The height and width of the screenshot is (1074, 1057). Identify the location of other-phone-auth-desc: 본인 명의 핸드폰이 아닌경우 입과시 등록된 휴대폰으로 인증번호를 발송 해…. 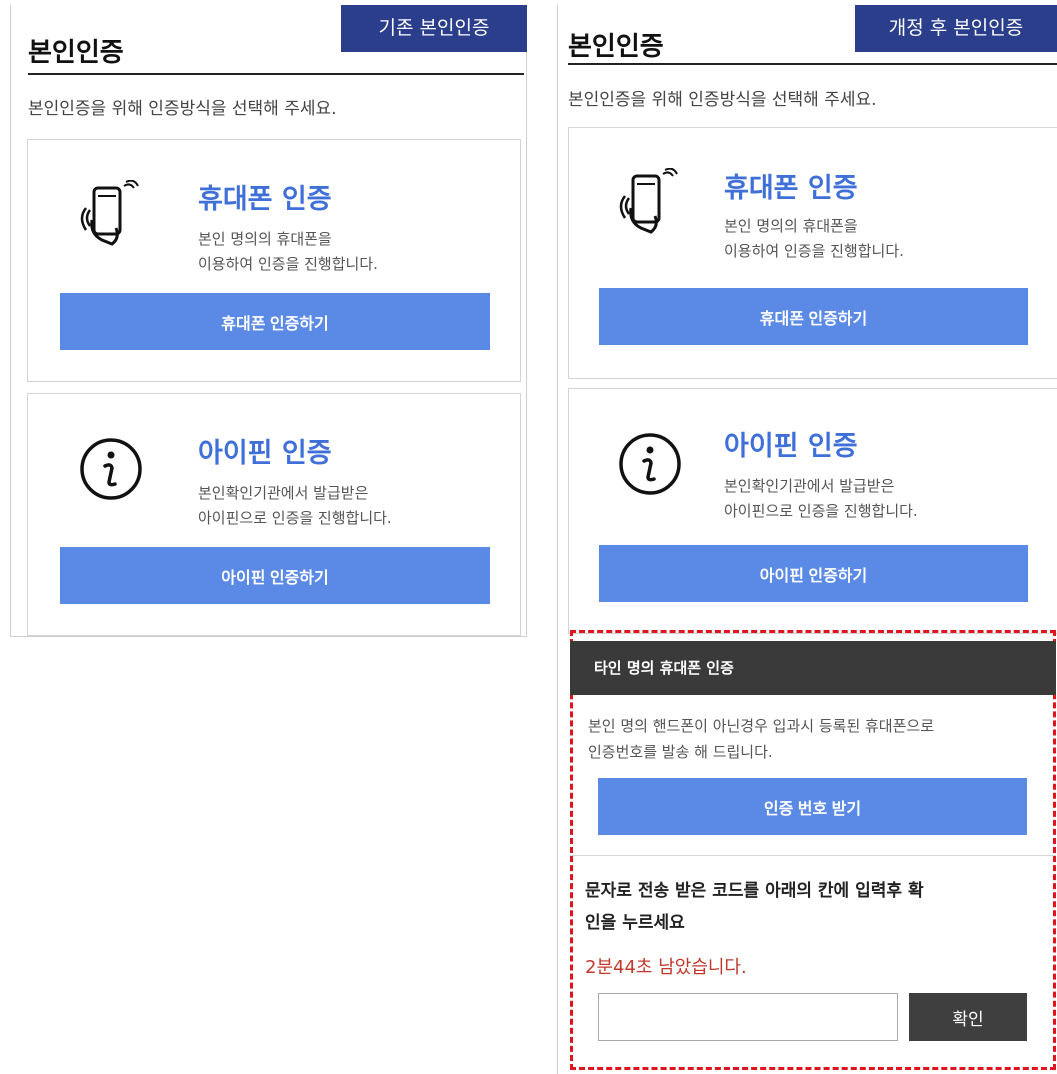
(761, 739).